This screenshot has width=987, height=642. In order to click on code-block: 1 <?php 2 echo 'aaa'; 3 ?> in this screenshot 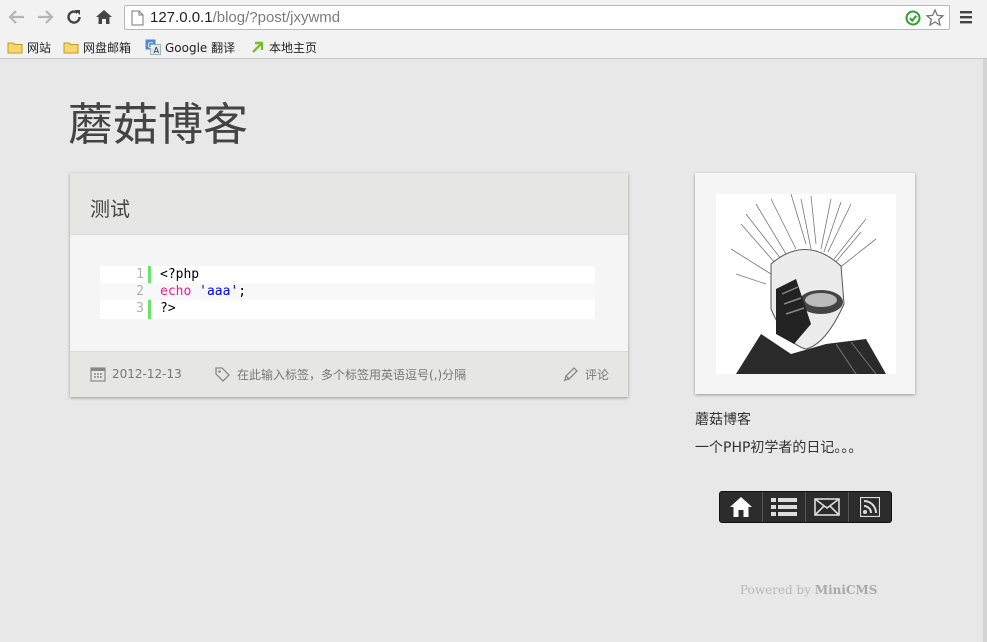, I will do `click(347, 292)`.